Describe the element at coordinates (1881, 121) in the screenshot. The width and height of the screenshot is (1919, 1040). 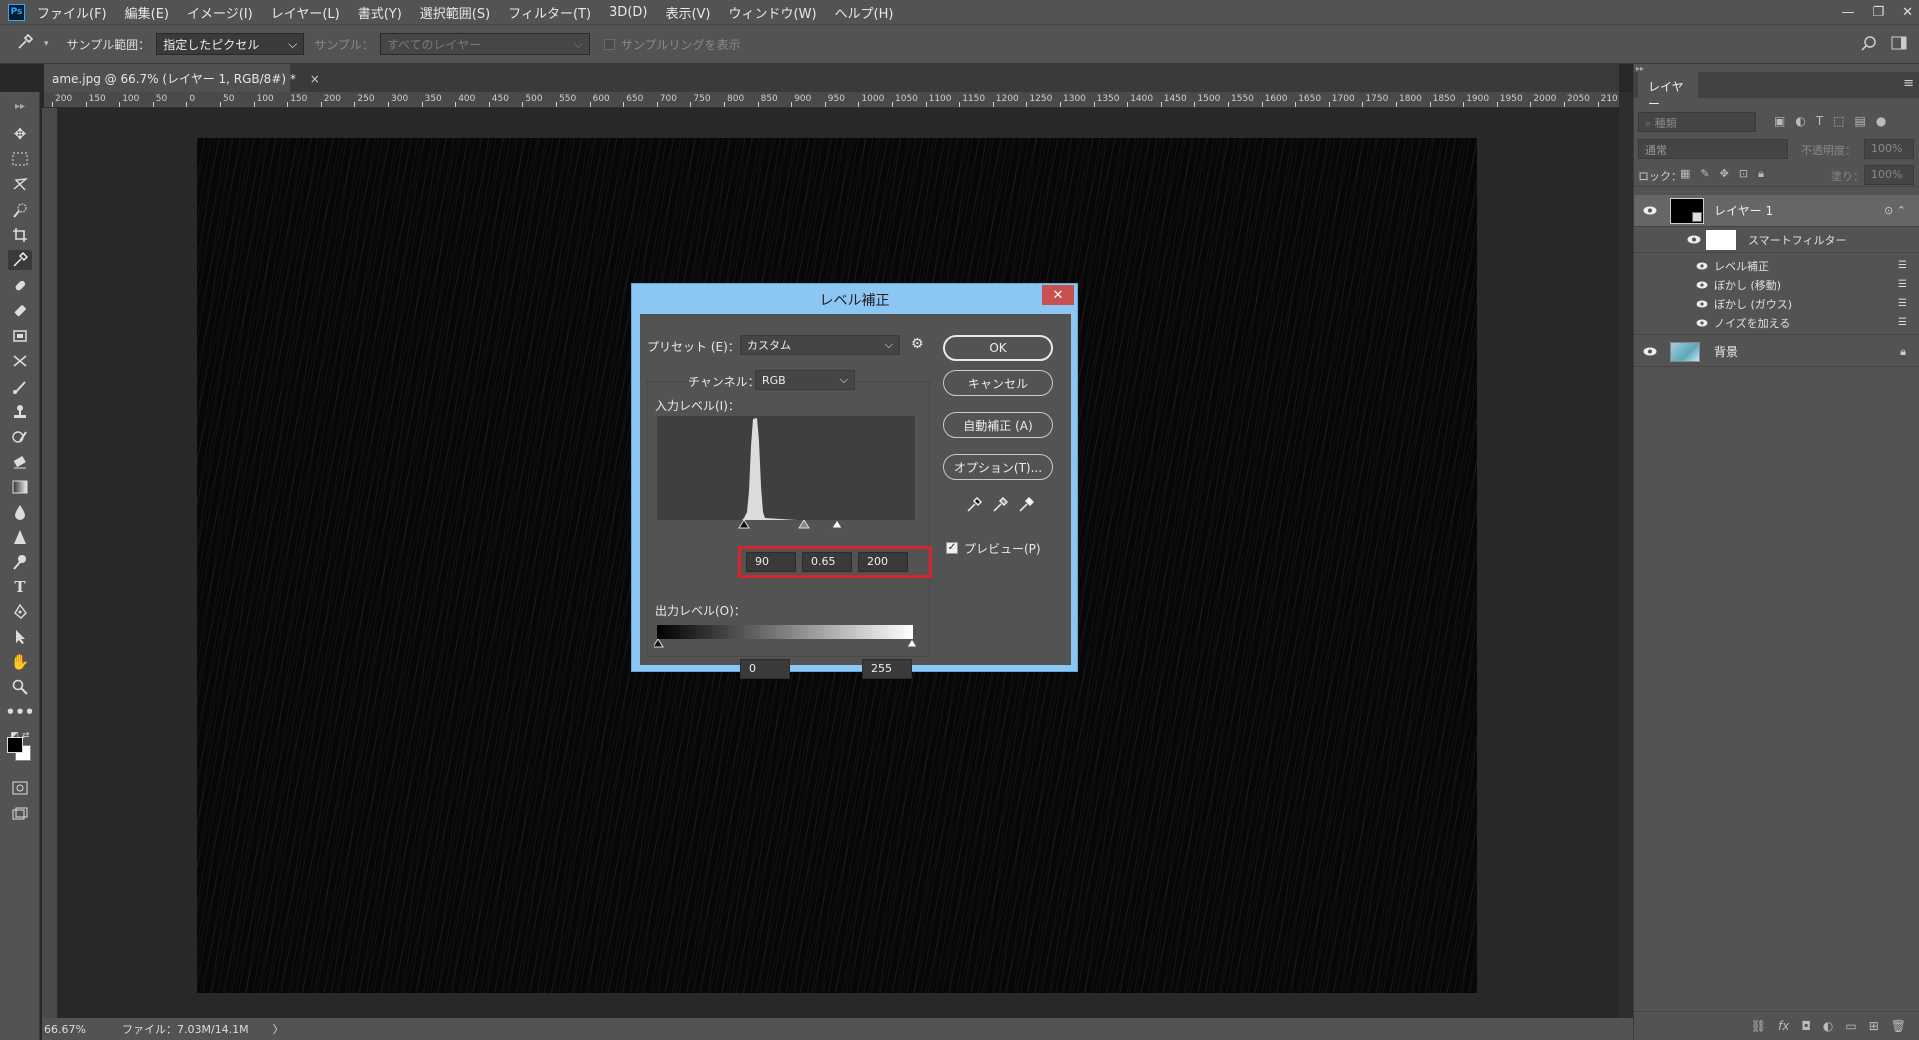
I see `filter-toggle-icon: ●` at that location.